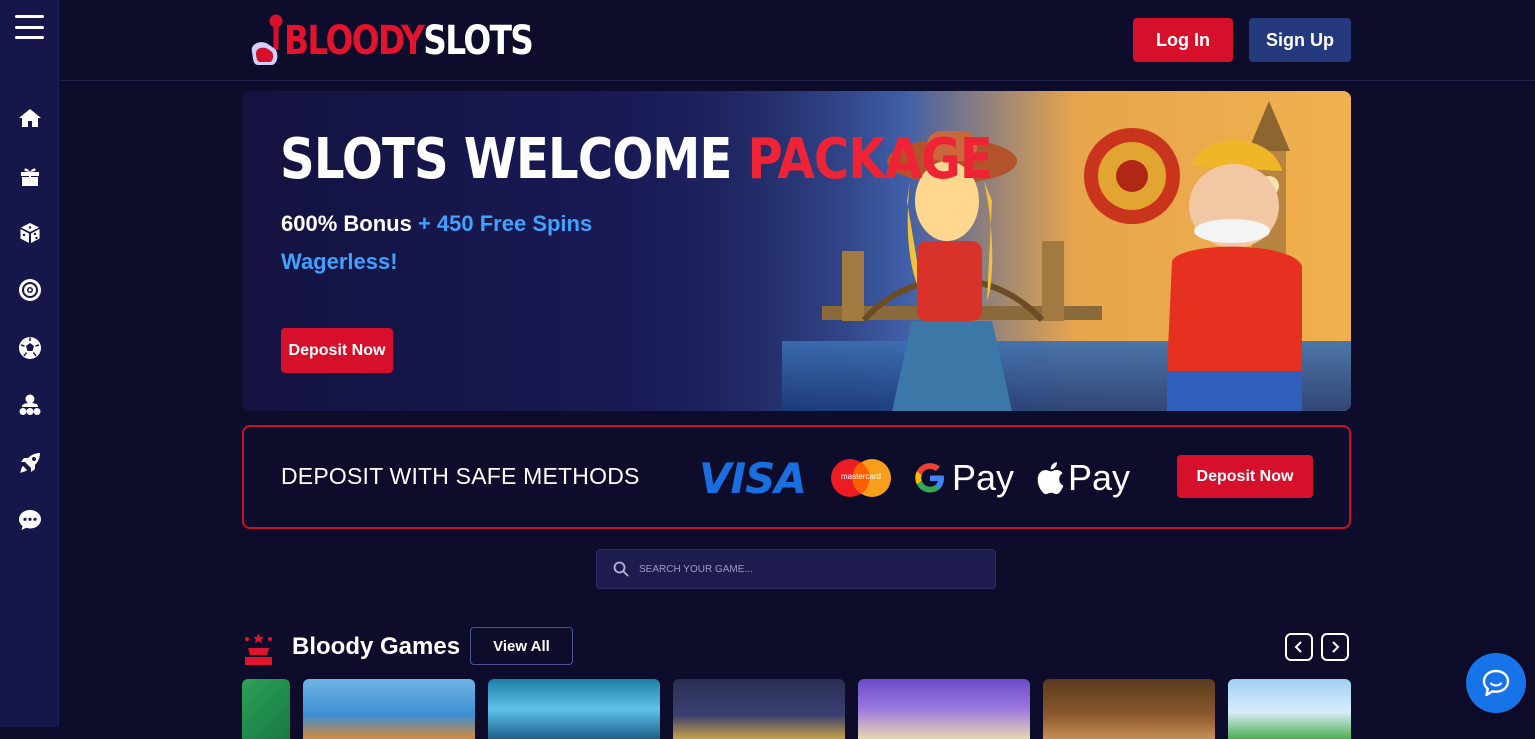  Describe the element at coordinates (506, 159) in the screenshot. I see `hero-title-white: SLOTS WELCOME` at that location.